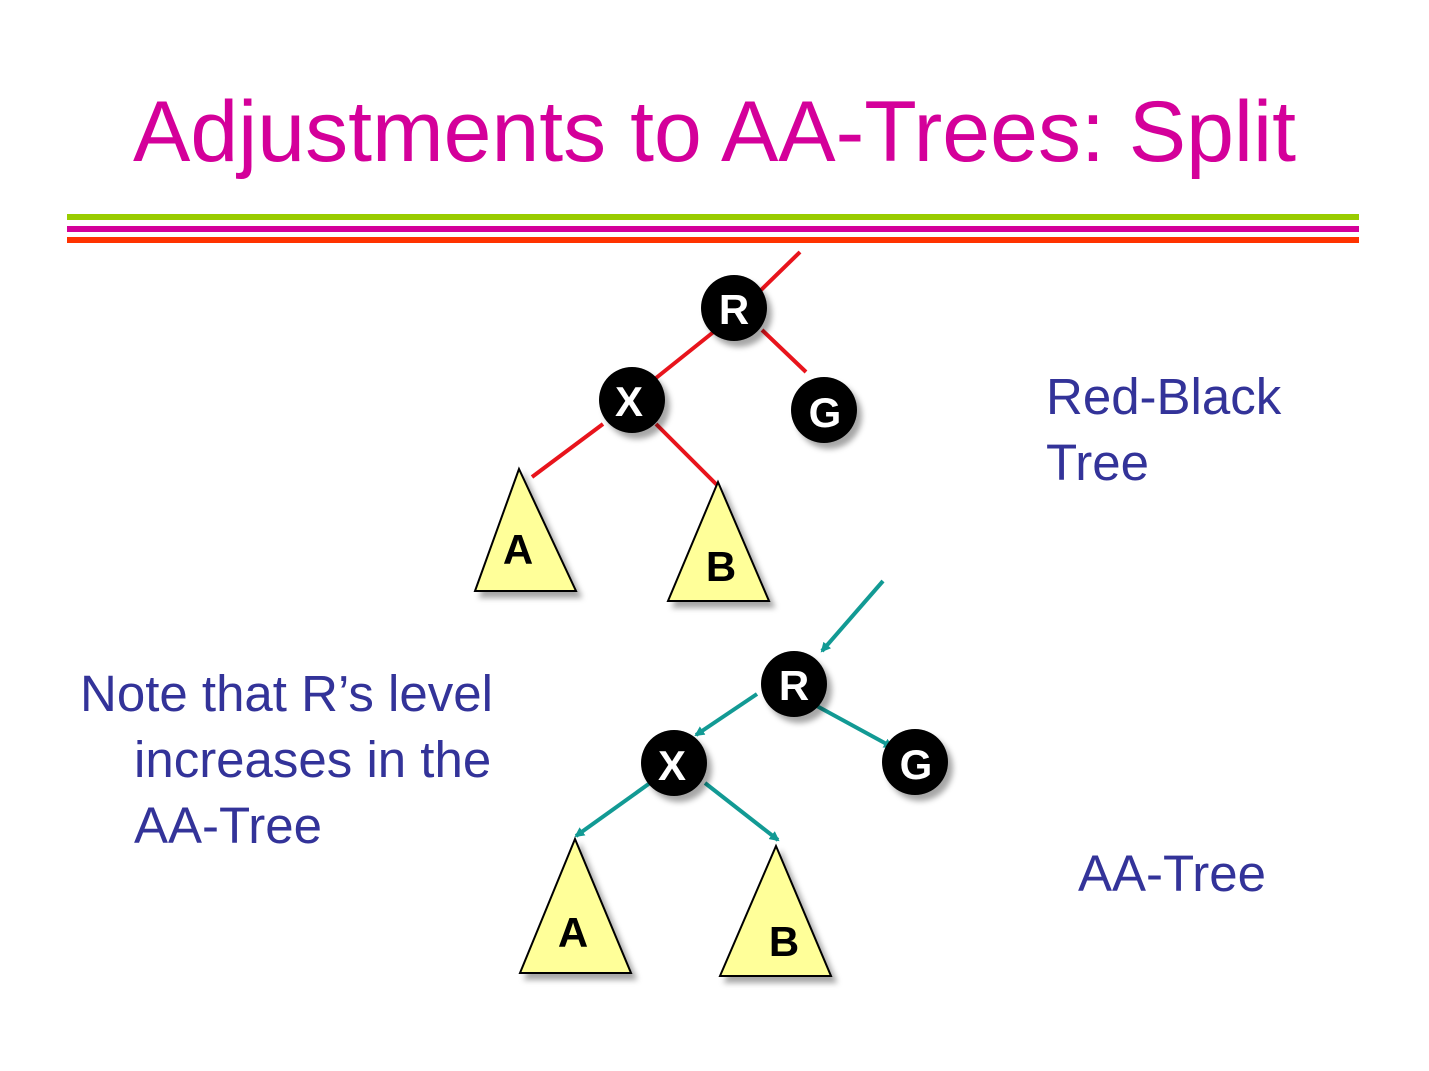 The width and height of the screenshot is (1429, 1071). What do you see at coordinates (734, 309) in the screenshot?
I see `rb-node-r-label: R` at bounding box center [734, 309].